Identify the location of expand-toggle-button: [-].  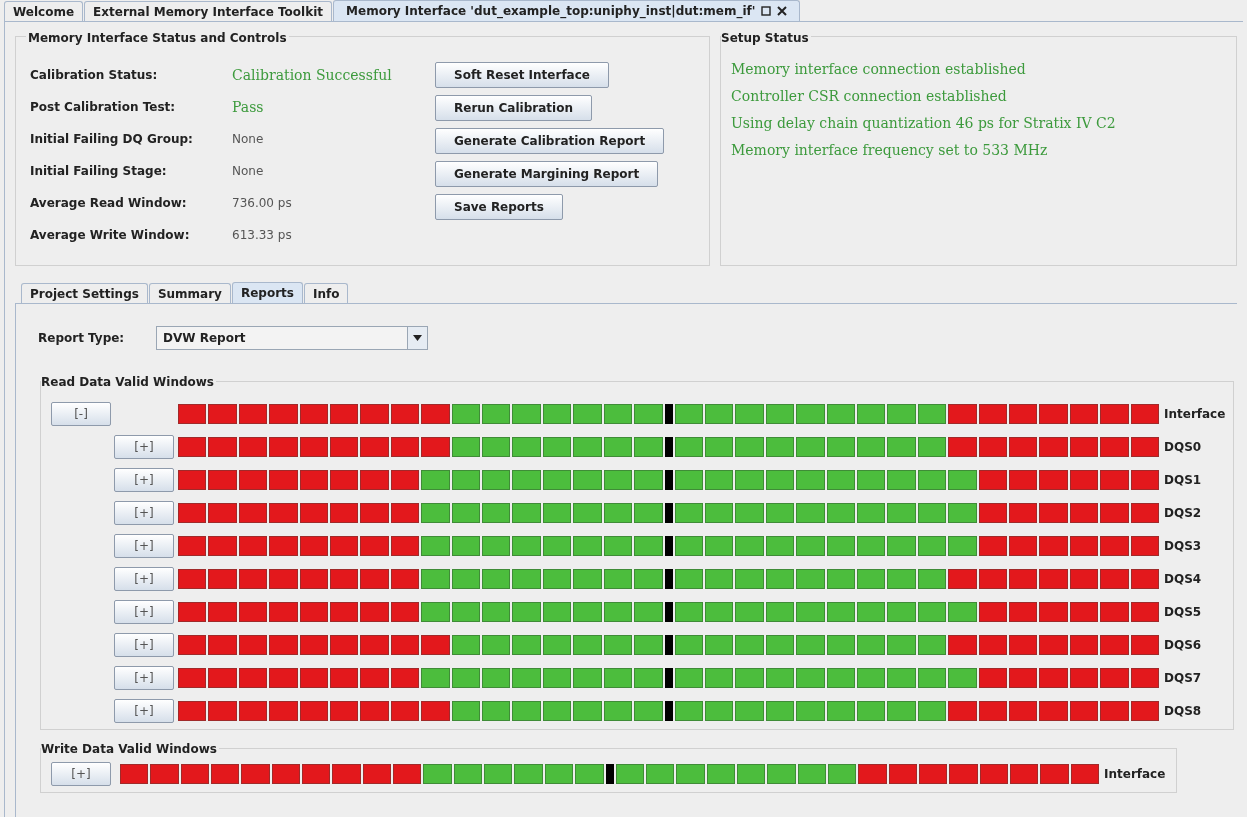
(81, 413).